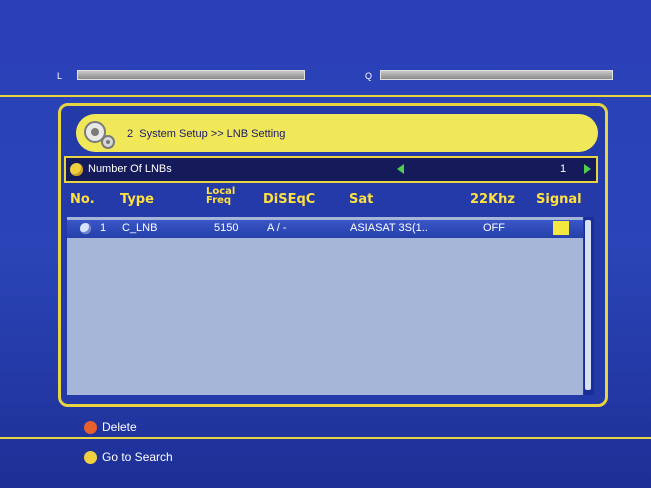  What do you see at coordinates (496, 75) in the screenshot?
I see `quality-meter-bar` at bounding box center [496, 75].